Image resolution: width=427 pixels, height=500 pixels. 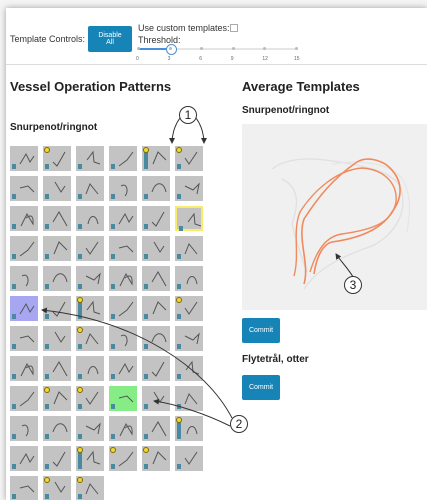 I want to click on threshold-slider, so click(x=217, y=49).